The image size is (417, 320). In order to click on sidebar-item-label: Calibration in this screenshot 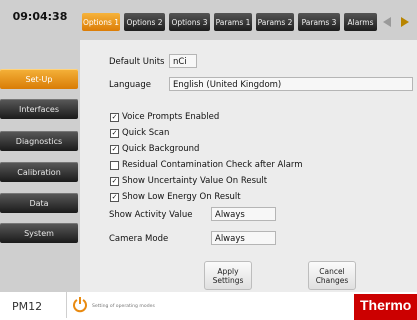, I will do `click(39, 172)`.